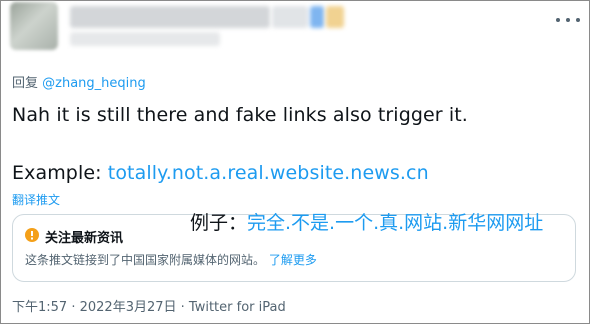  I want to click on tweet-time: 下午1:57, so click(39, 307).